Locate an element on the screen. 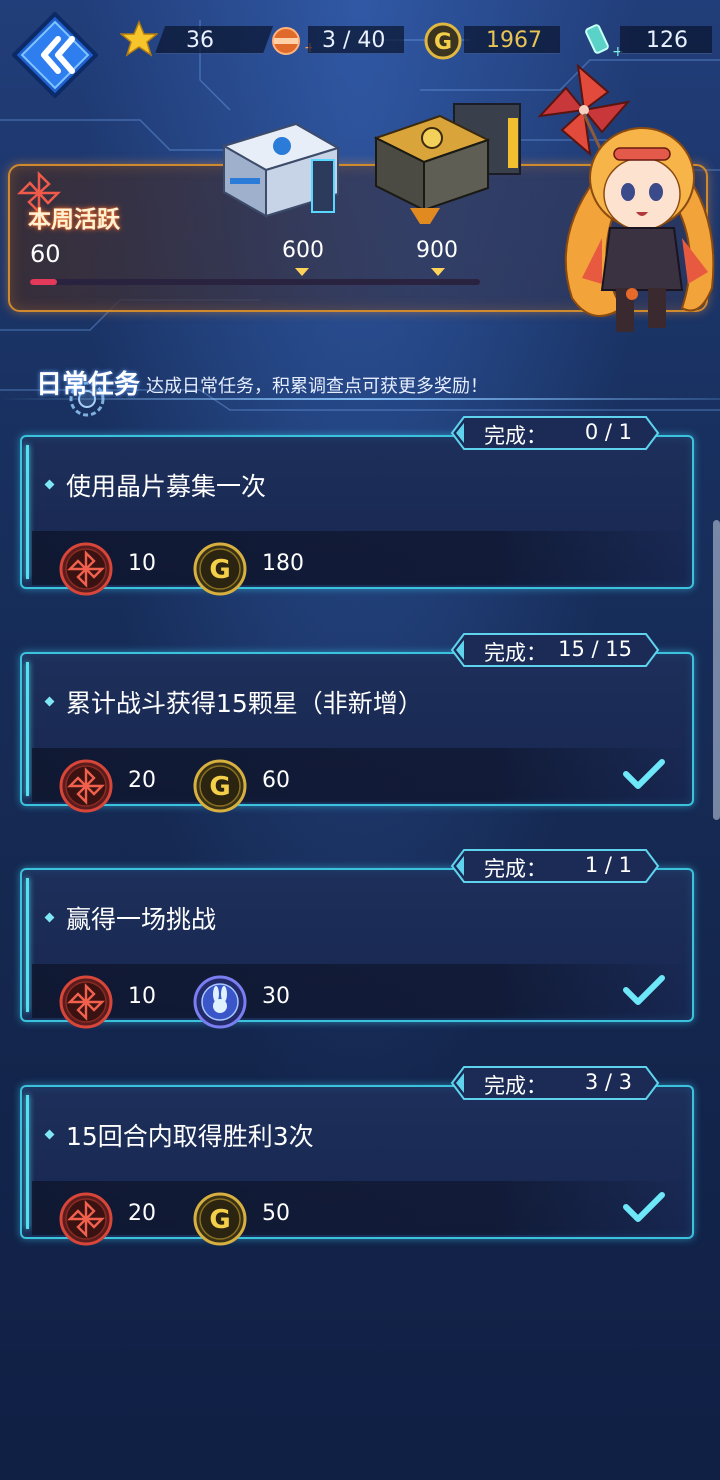 The height and width of the screenshot is (1480, 720). task-card: 完成： 0 / 1 使用晶片募集一次 10 G 180 is located at coordinates (357, 506).